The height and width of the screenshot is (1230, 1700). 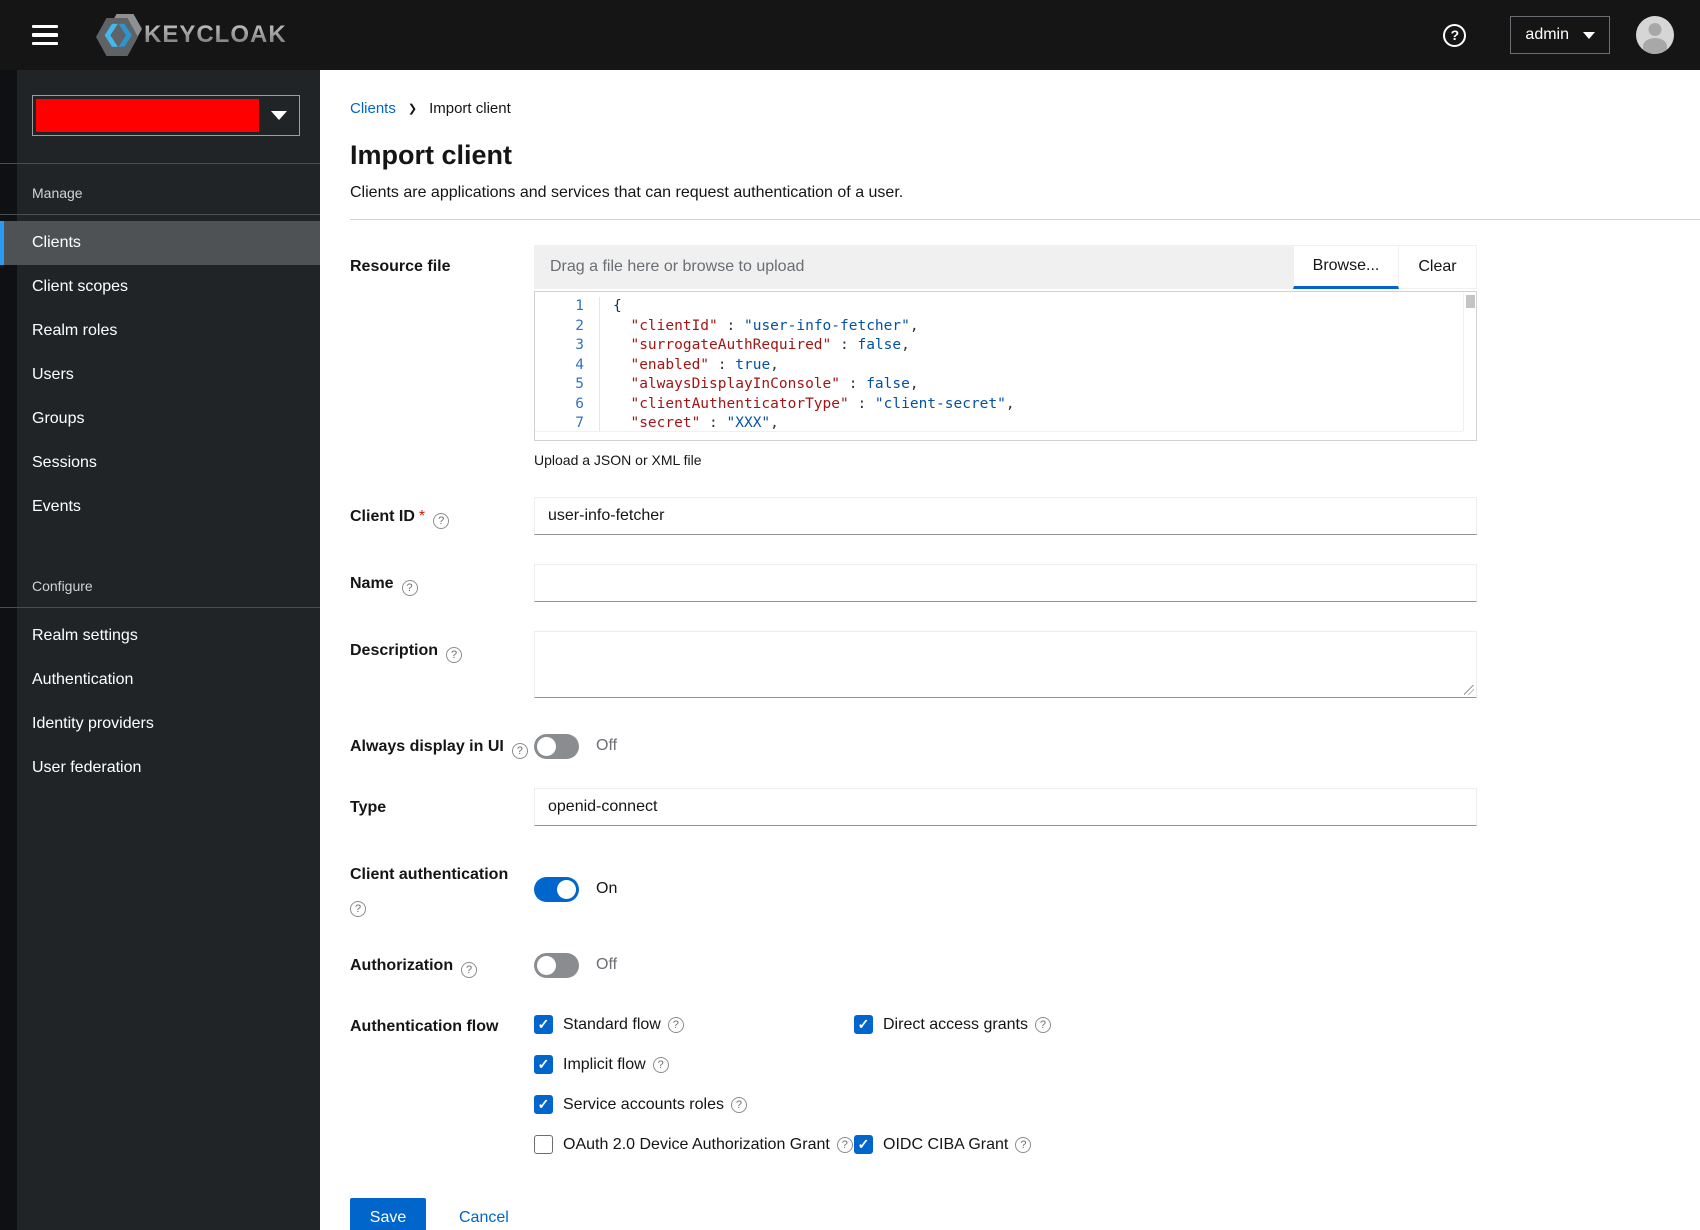 I want to click on sidebar-item-label: Configure, so click(x=62, y=586).